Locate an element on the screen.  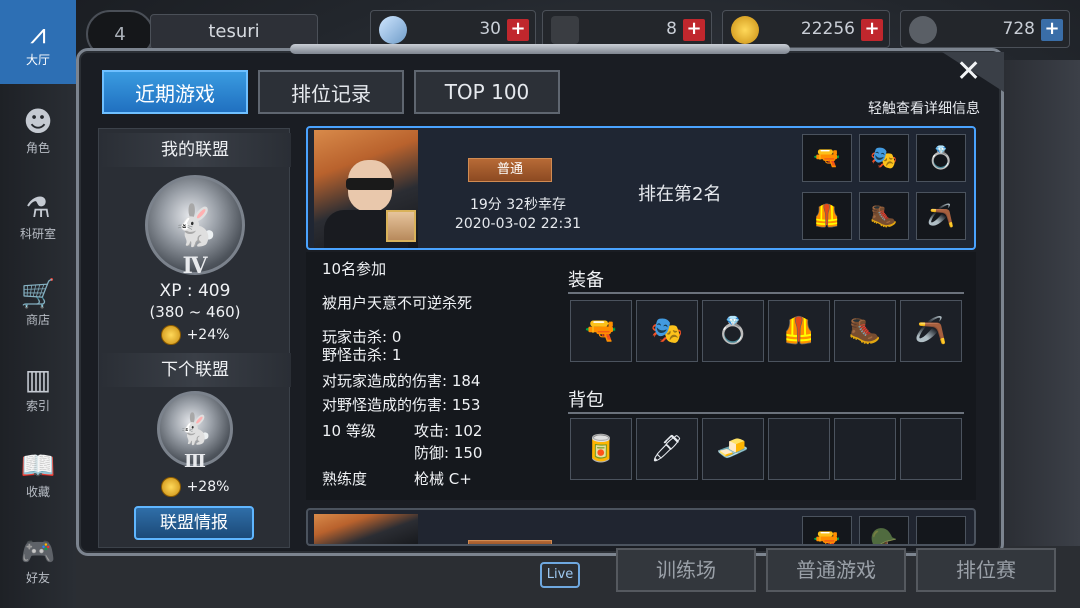
resource-value: 8 is located at coordinates (671, 29).